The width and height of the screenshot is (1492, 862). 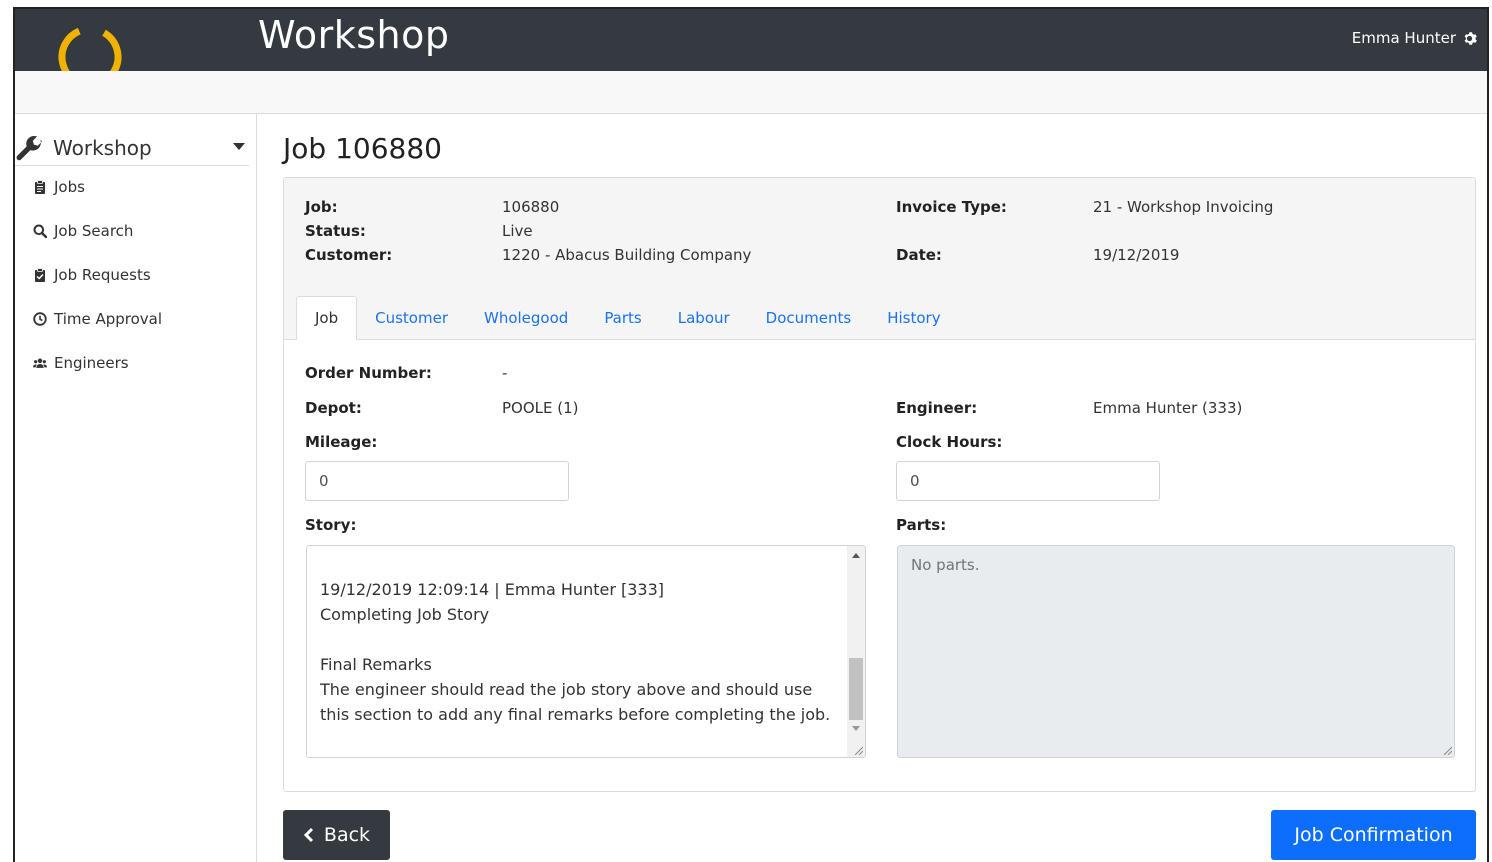 I want to click on clipboard-check-icon, so click(x=40, y=275).